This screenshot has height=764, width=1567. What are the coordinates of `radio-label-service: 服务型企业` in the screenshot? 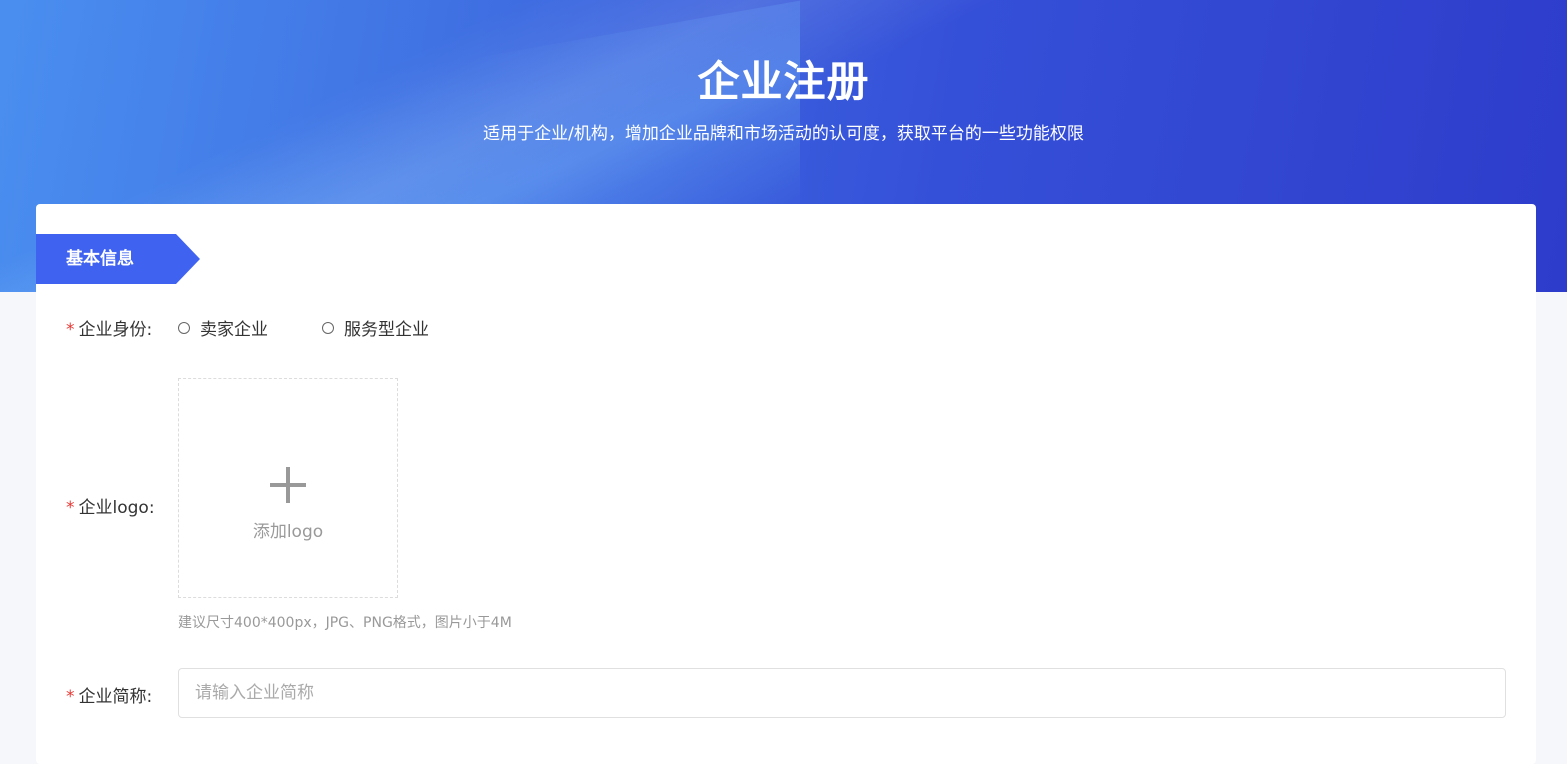 It's located at (386, 330).